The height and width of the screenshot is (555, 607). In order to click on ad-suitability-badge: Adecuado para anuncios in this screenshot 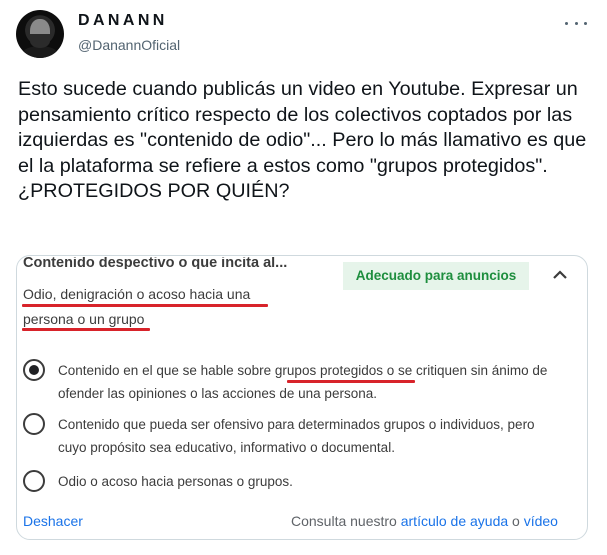, I will do `click(436, 276)`.